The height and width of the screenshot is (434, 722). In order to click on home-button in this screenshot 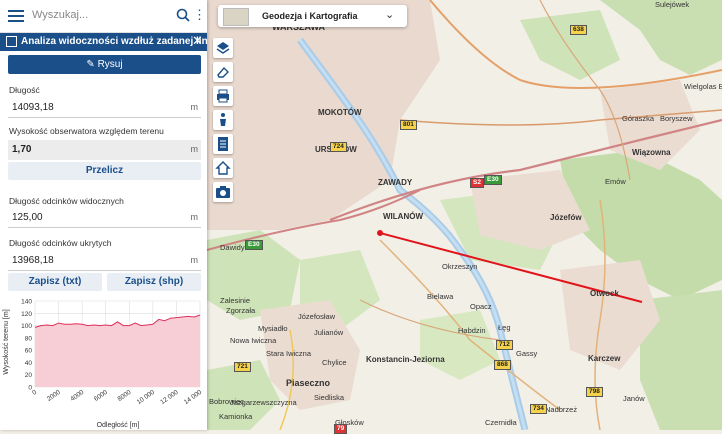, I will do `click(223, 168)`.